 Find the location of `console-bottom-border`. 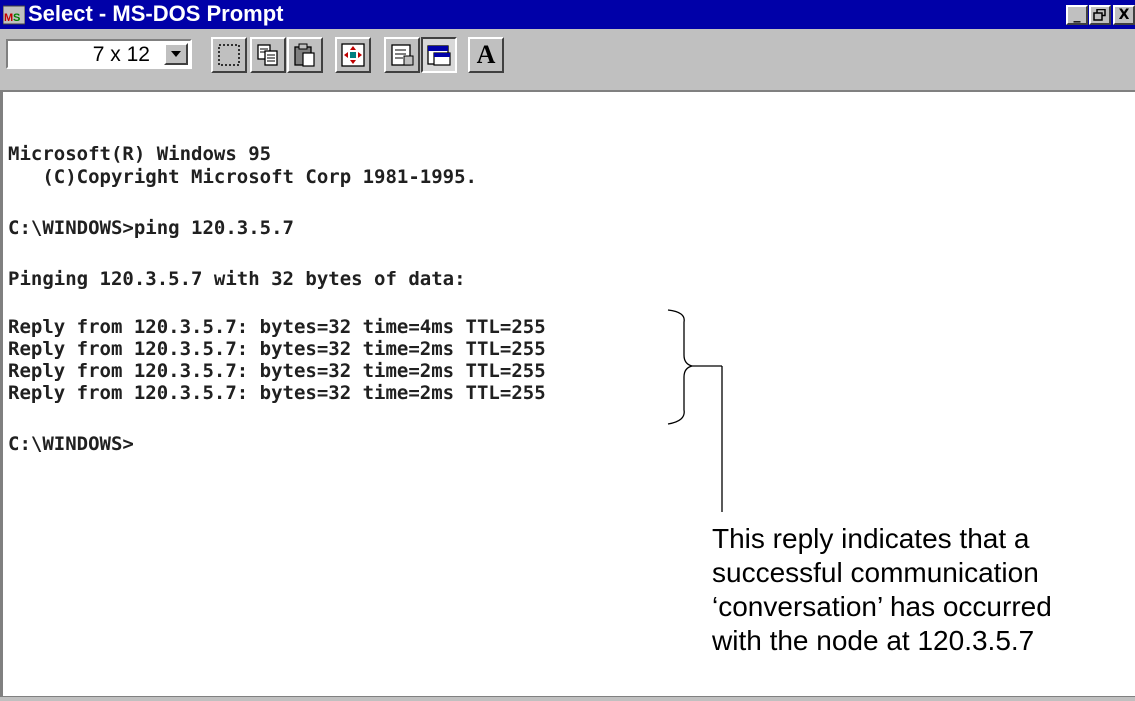

console-bottom-border is located at coordinates (567, 698).